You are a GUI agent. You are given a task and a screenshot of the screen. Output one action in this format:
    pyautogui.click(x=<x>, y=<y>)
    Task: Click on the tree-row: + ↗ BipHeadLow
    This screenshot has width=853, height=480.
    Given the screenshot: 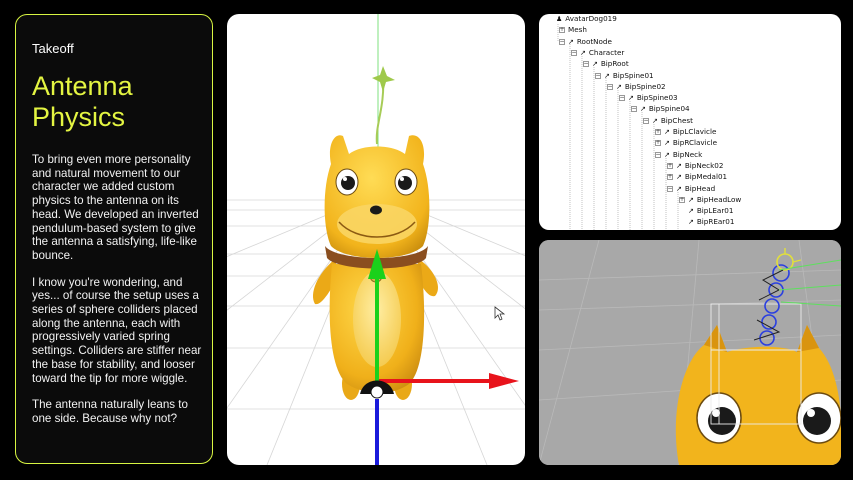 What is the action you would take?
    pyautogui.click(x=710, y=200)
    